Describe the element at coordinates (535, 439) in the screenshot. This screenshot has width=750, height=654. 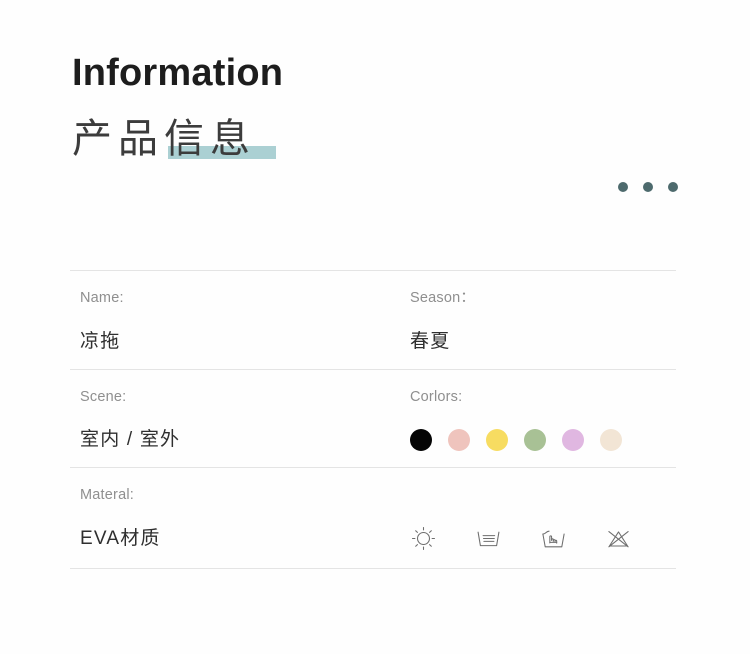
I see `color-swatch-green` at that location.